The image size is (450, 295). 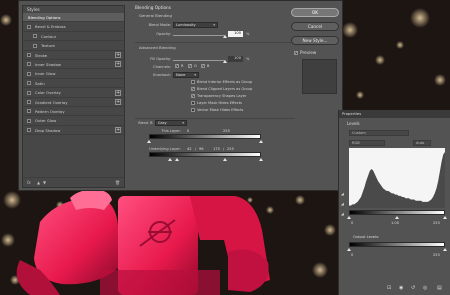 What do you see at coordinates (73, 131) in the screenshot?
I see `style-item: Drop Shadow +` at bounding box center [73, 131].